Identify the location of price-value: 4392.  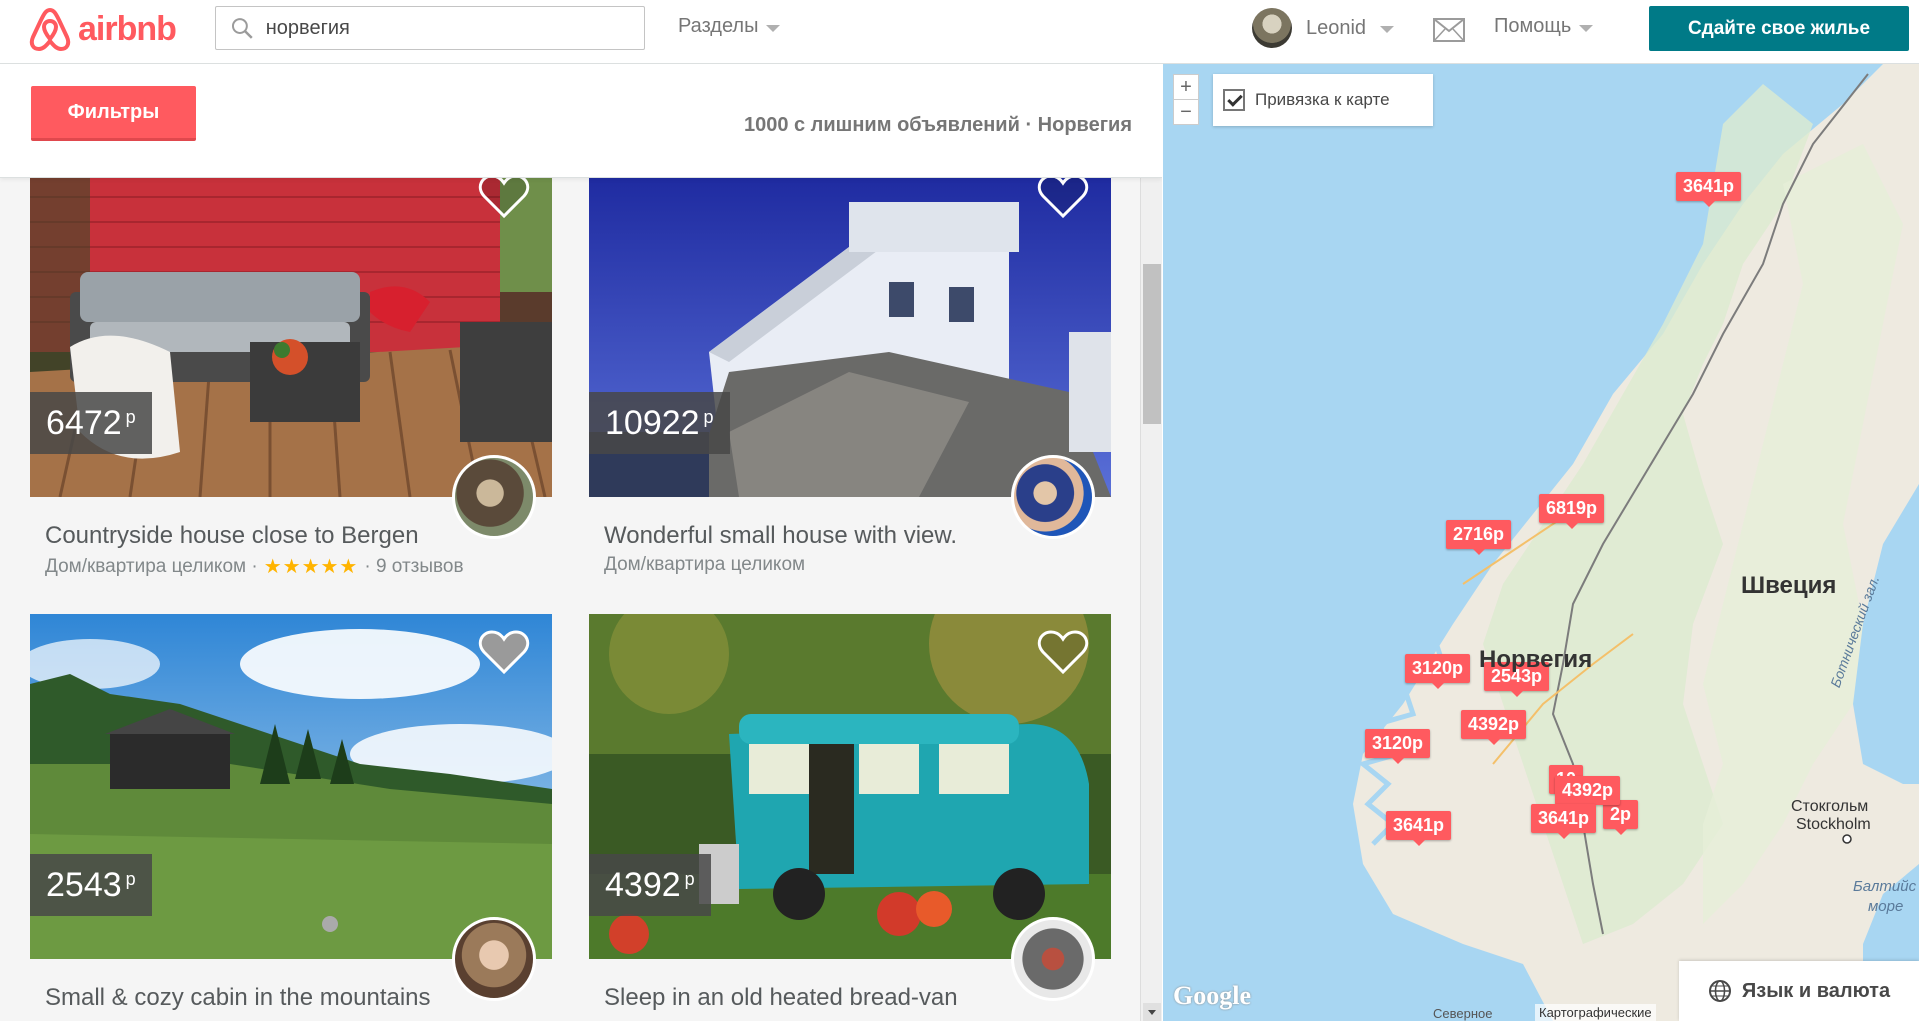
(643, 884).